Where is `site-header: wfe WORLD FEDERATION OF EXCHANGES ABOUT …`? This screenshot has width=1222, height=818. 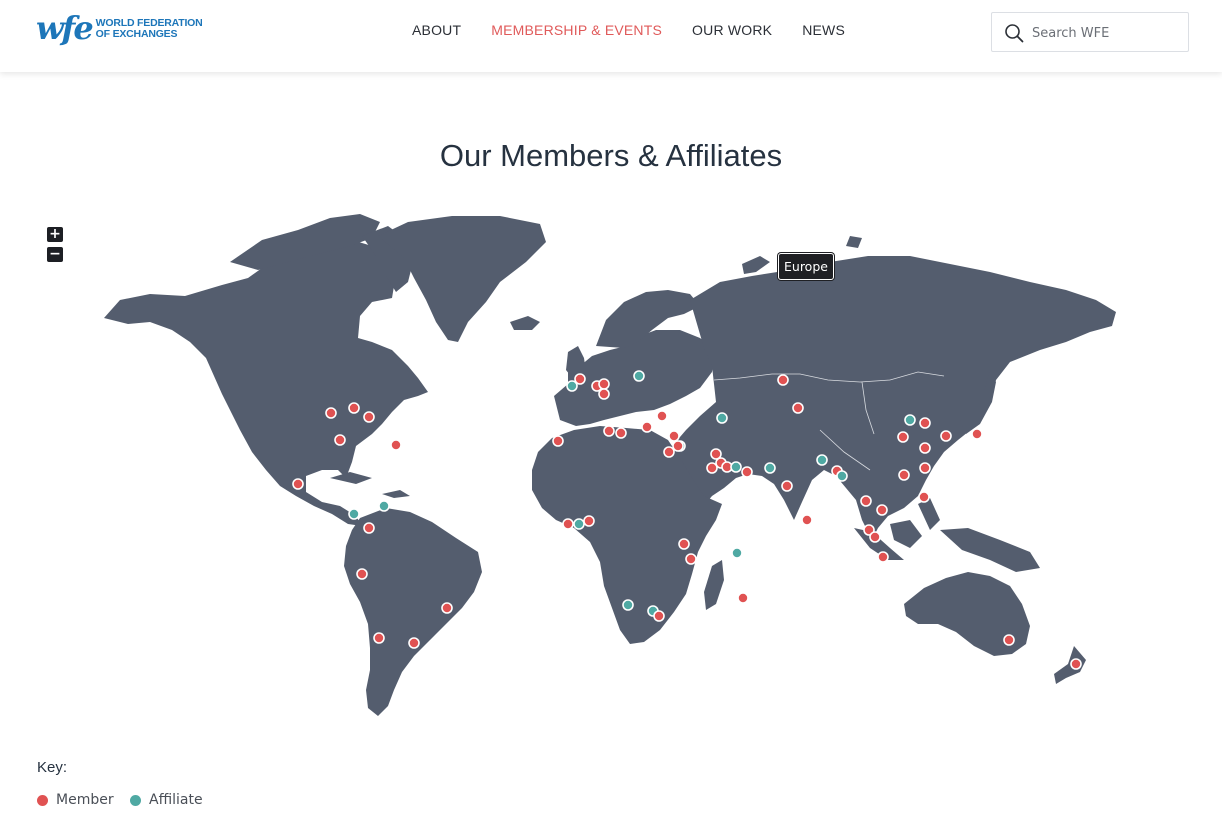
site-header: wfe WORLD FEDERATION OF EXCHANGES ABOUT … is located at coordinates (611, 36).